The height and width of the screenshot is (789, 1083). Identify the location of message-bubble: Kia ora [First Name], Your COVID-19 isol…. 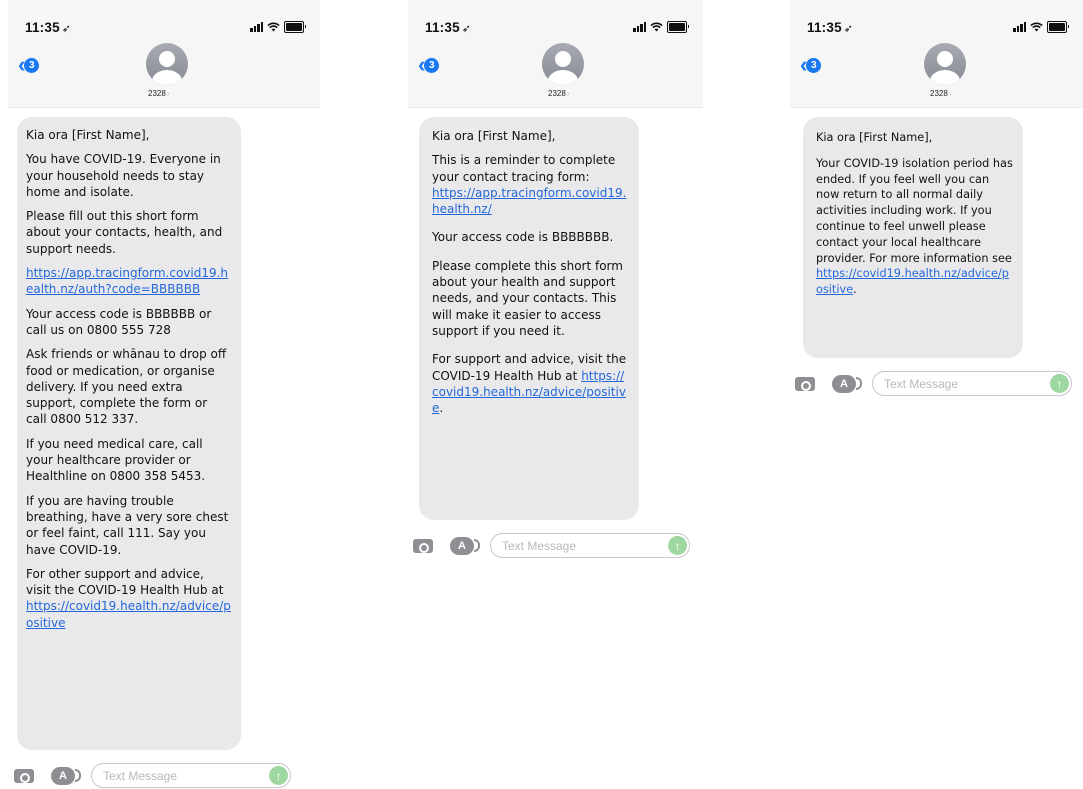
(913, 237).